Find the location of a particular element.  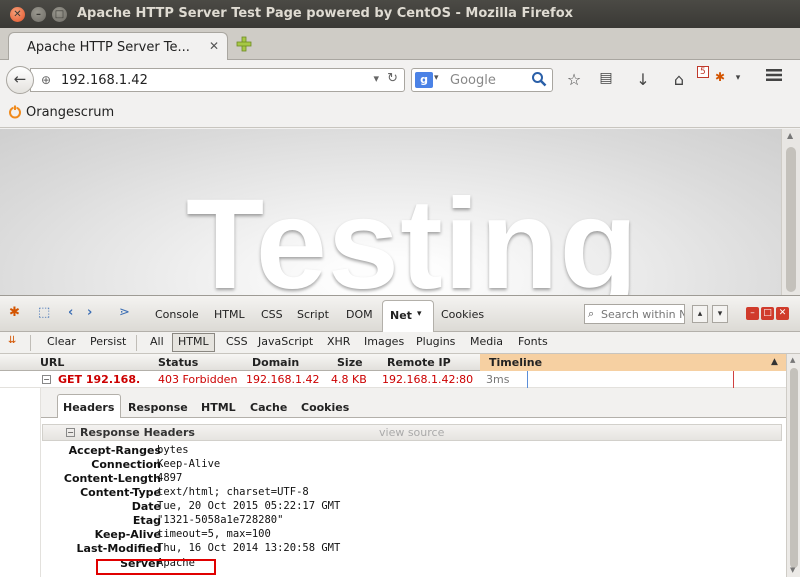

col-remote-ip: Remote IP is located at coordinates (419, 362).